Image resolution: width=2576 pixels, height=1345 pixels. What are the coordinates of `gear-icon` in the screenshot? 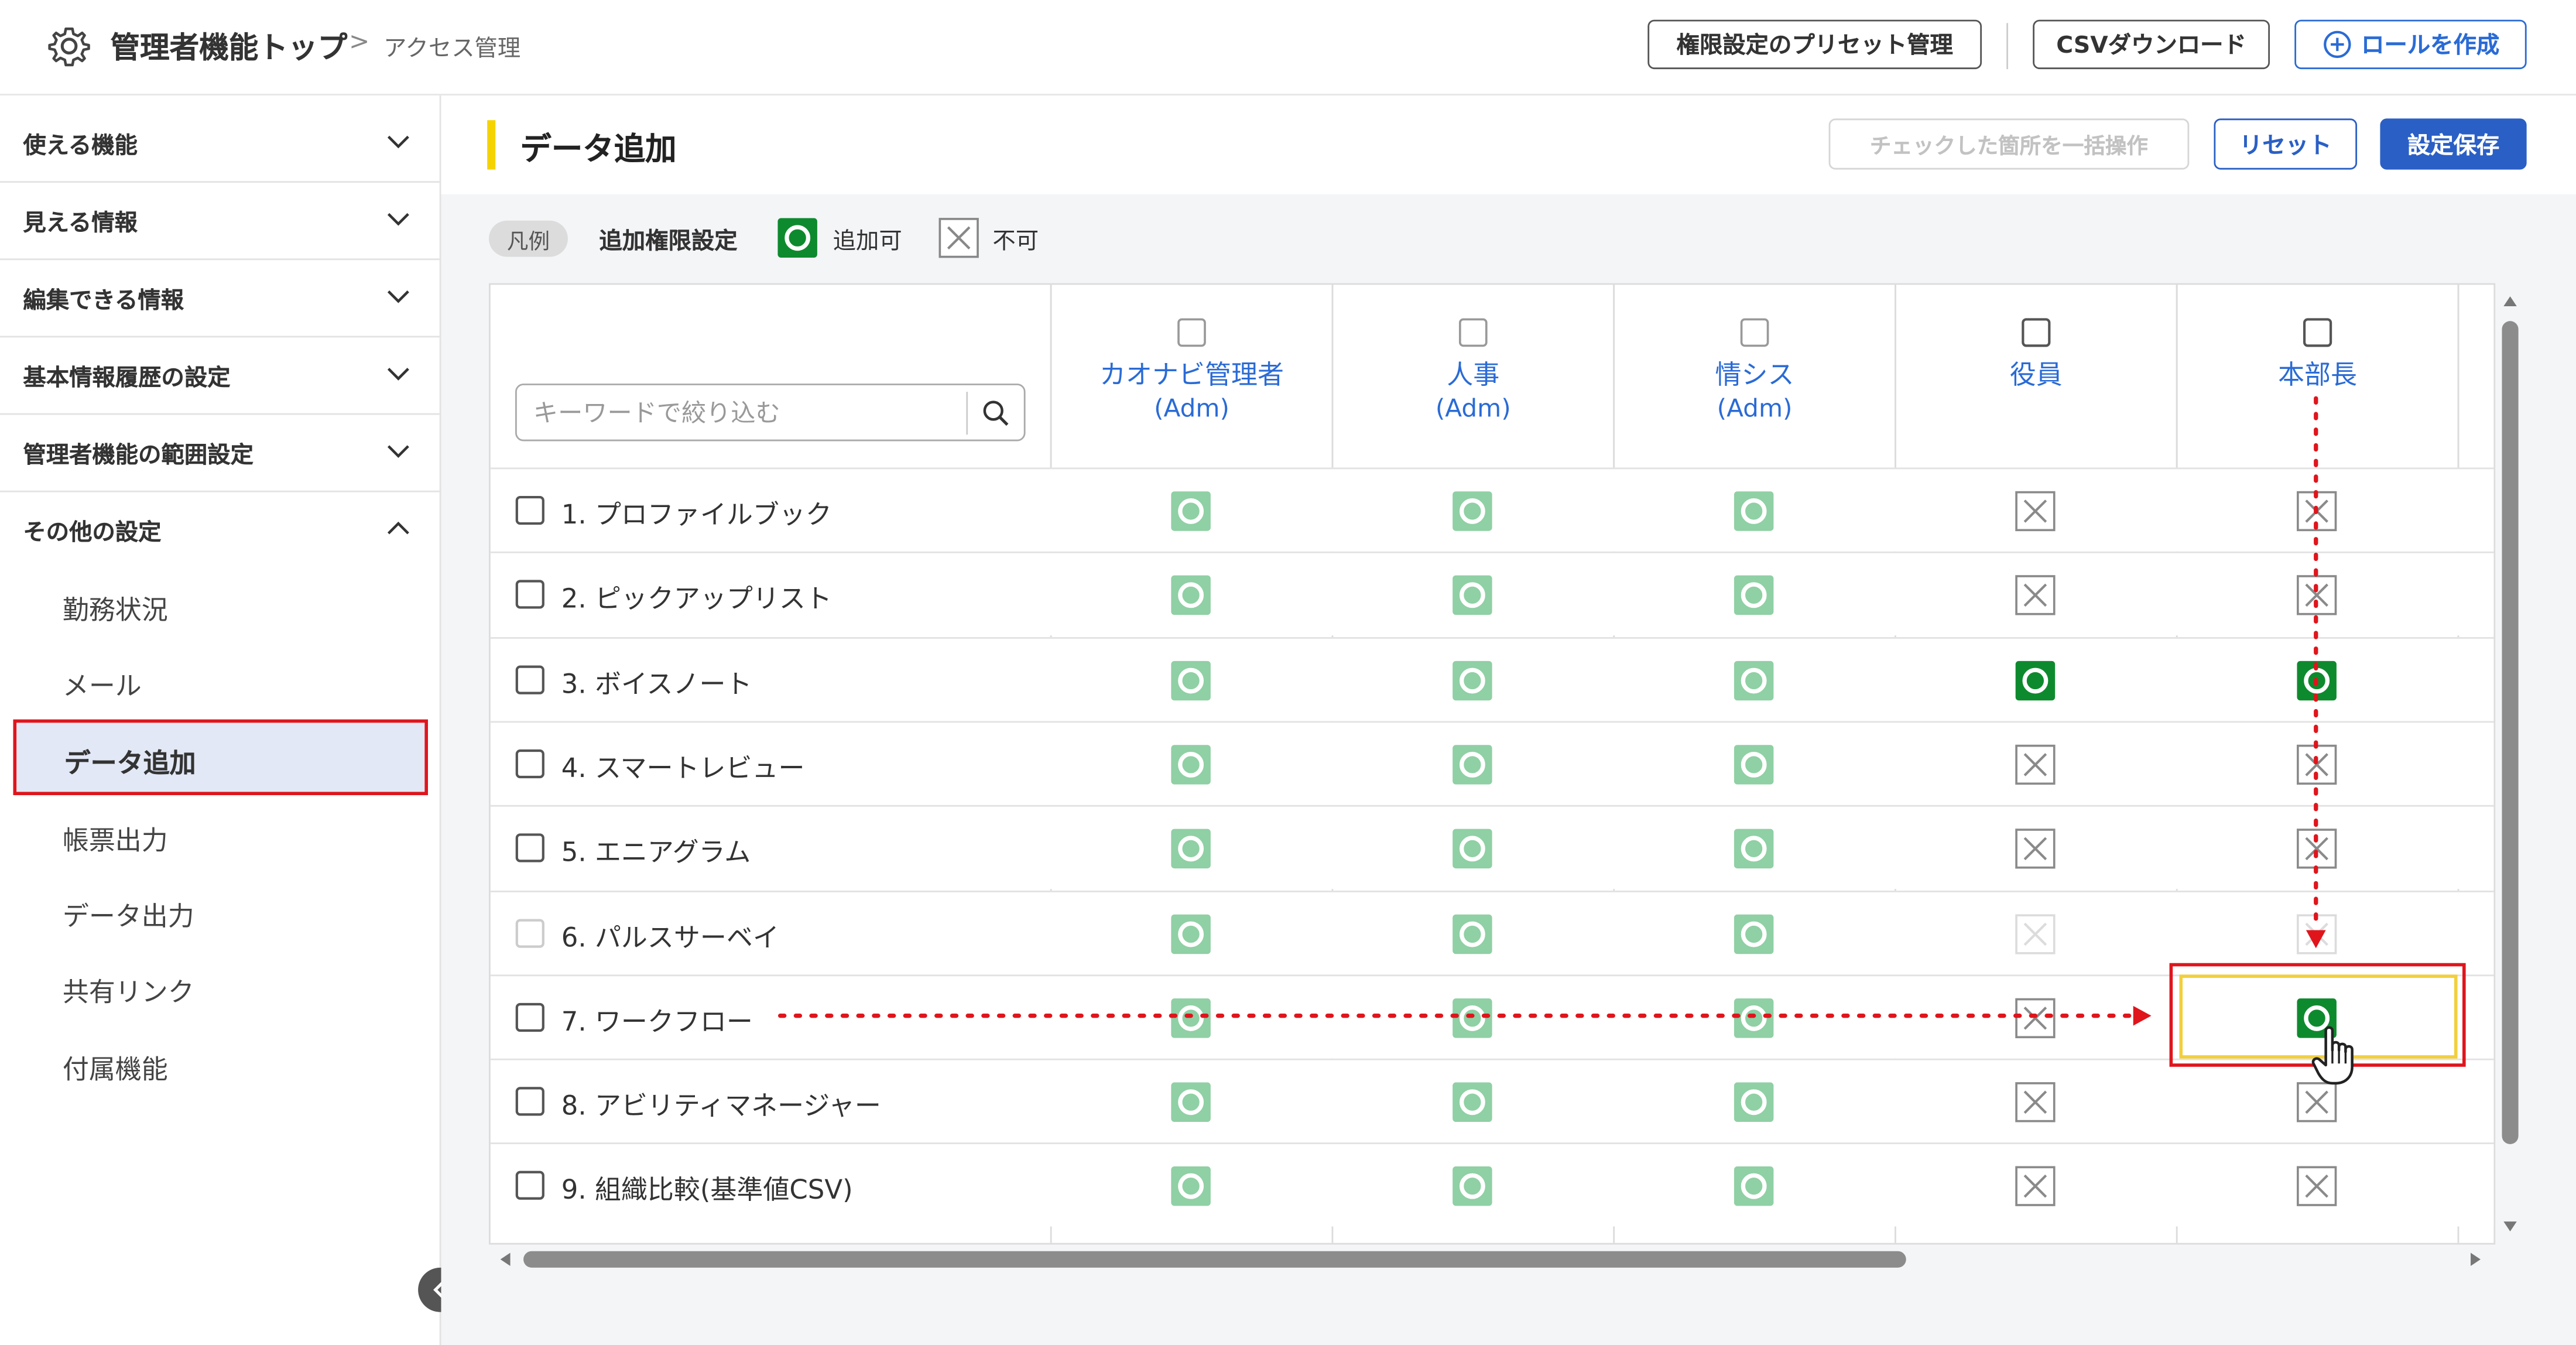 It's located at (69, 46).